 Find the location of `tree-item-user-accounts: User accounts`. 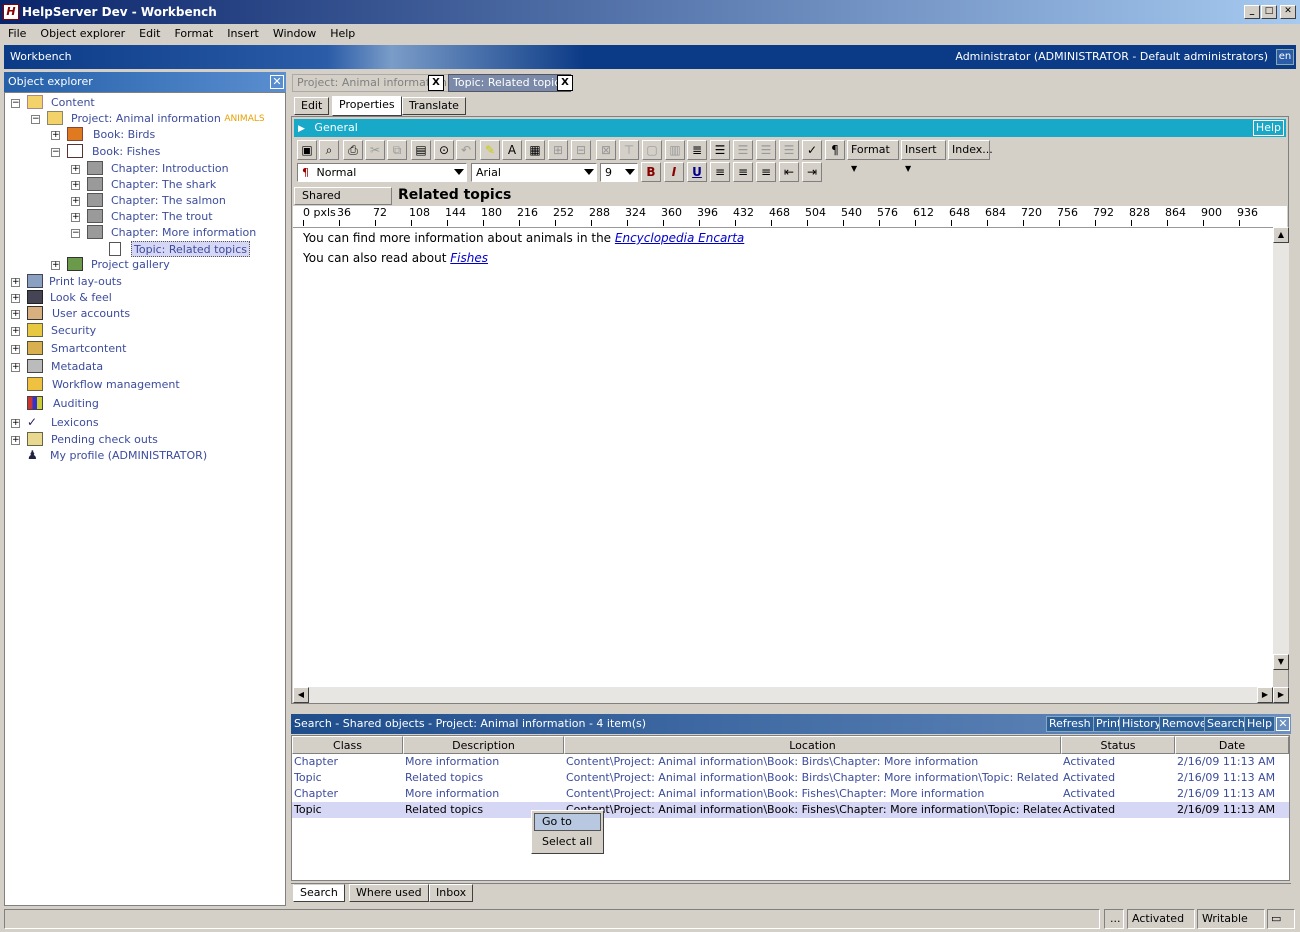

tree-item-user-accounts: User accounts is located at coordinates (91, 314).